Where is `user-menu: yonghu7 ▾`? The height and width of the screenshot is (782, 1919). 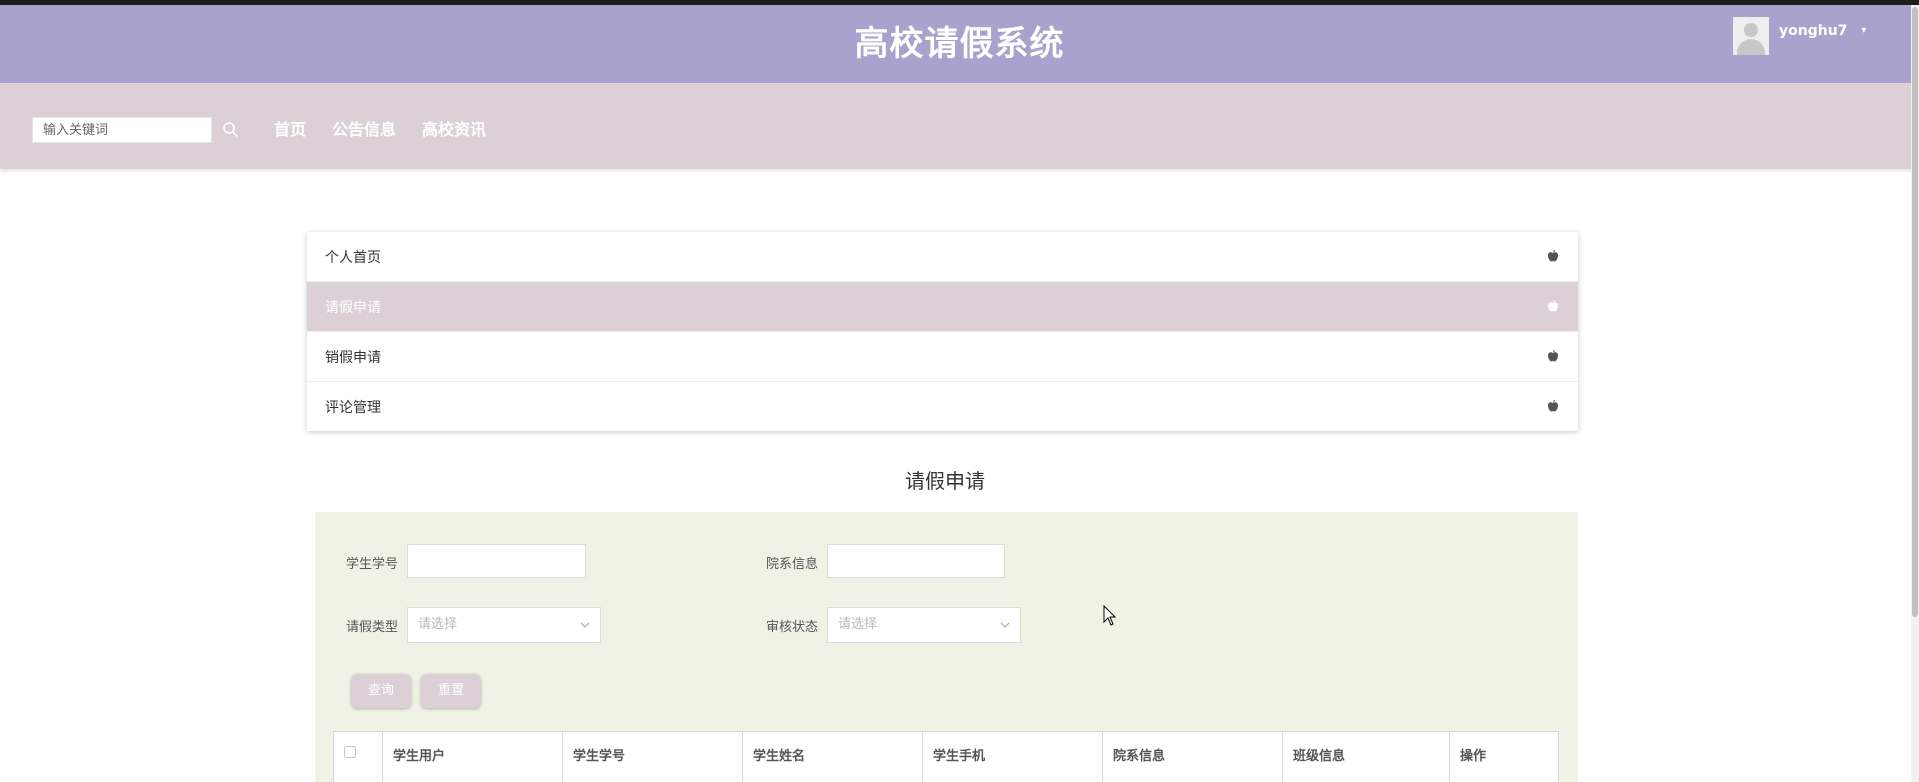 user-menu: yonghu7 ▾ is located at coordinates (1799, 37).